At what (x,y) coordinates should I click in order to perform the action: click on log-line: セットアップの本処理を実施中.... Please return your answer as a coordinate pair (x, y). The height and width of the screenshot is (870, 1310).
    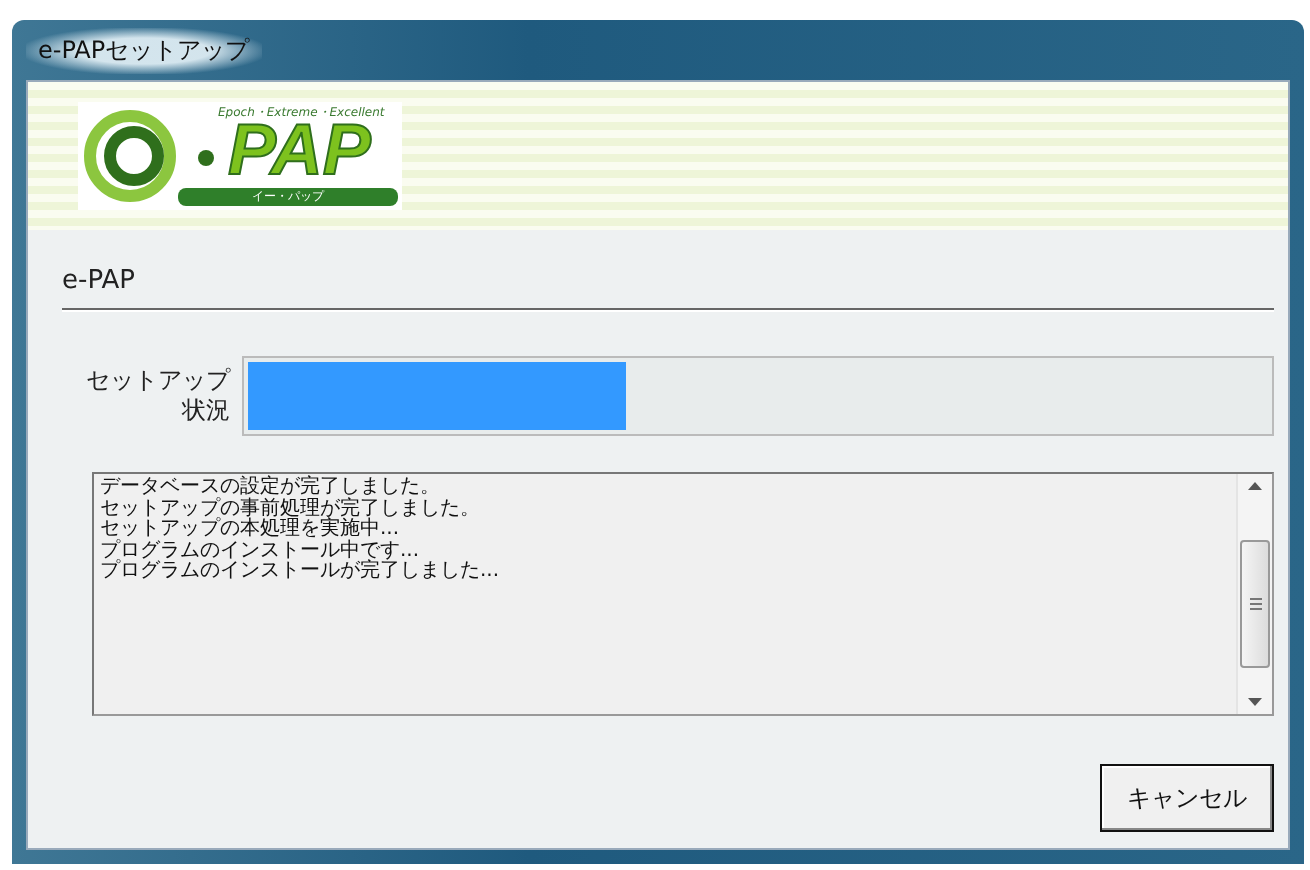
    Looking at the image, I should click on (250, 530).